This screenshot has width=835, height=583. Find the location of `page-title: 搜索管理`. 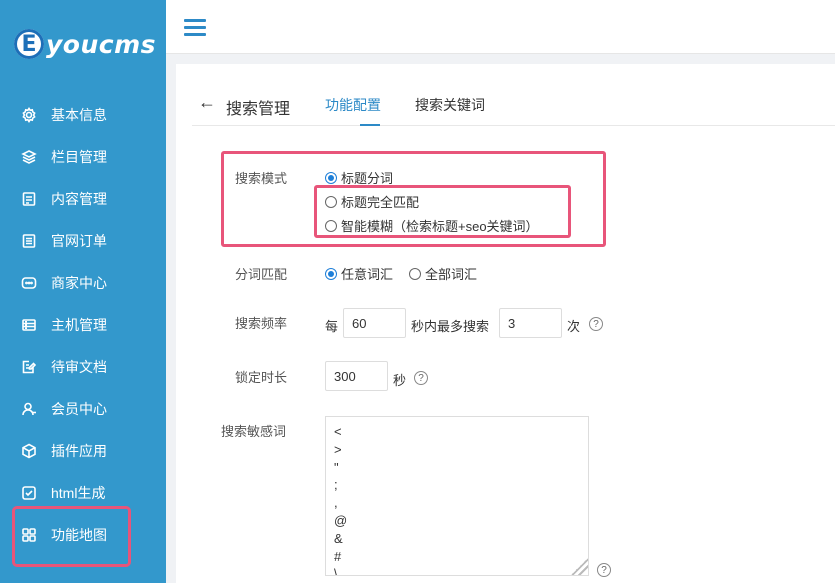

page-title: 搜索管理 is located at coordinates (258, 109).